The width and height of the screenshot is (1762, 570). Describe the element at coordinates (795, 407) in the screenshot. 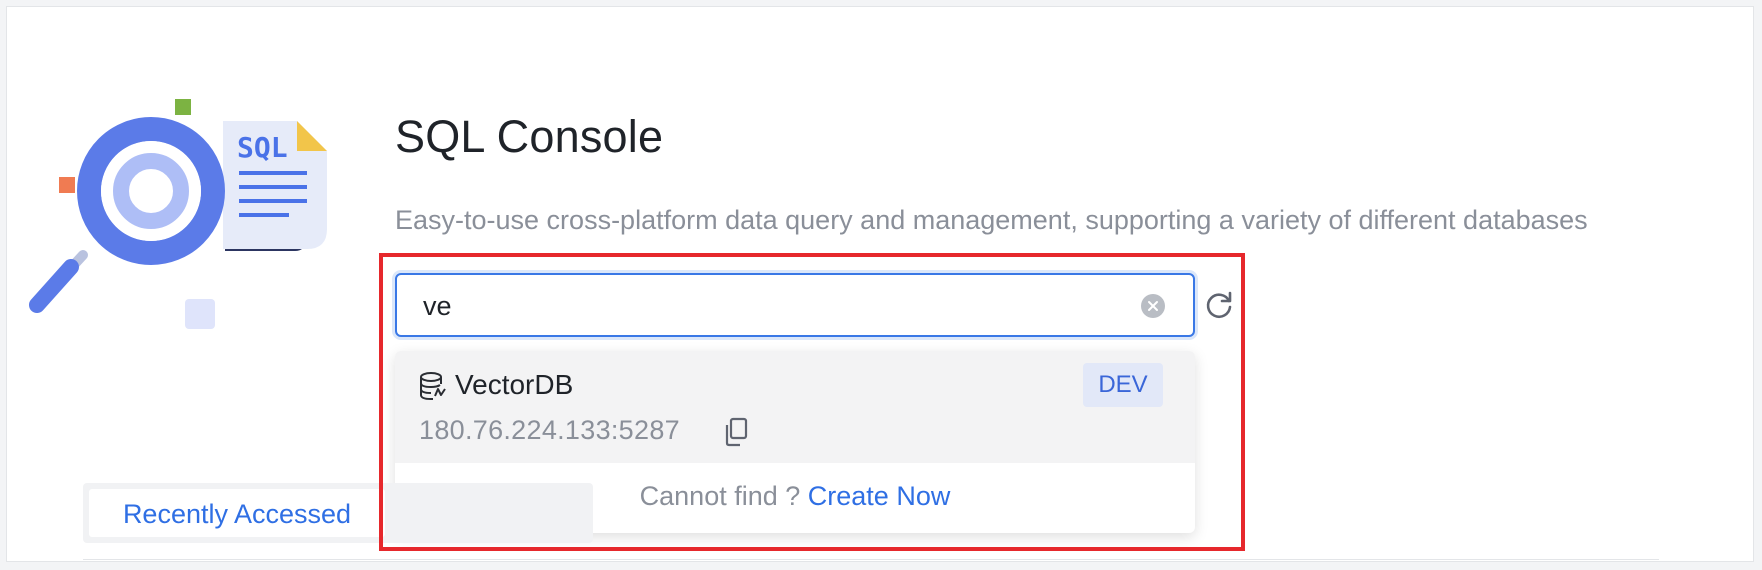

I see `datasource-option: VectorDB 180.76.224.133:5287 DEV` at that location.